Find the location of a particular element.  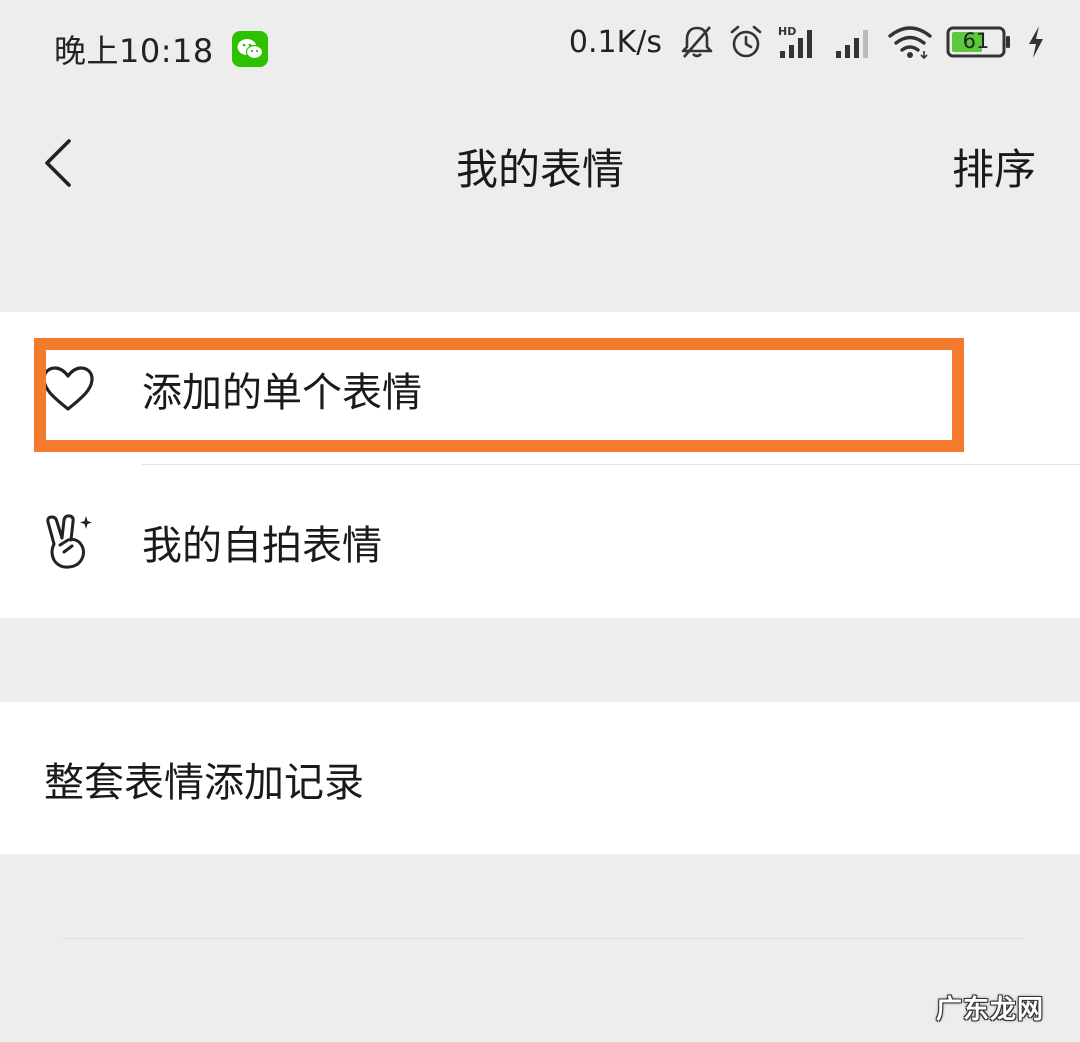

status-left: 晚上10:18 is located at coordinates (161, 49).